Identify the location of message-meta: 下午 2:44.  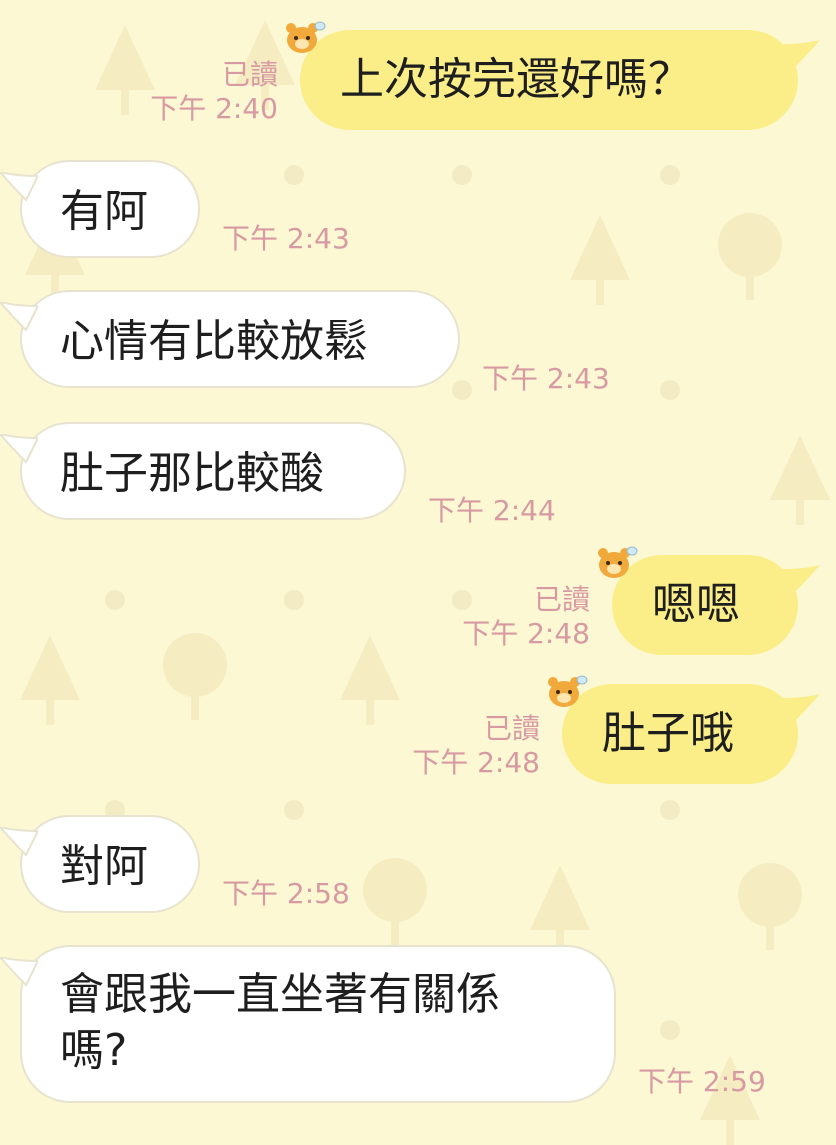
(492, 511).